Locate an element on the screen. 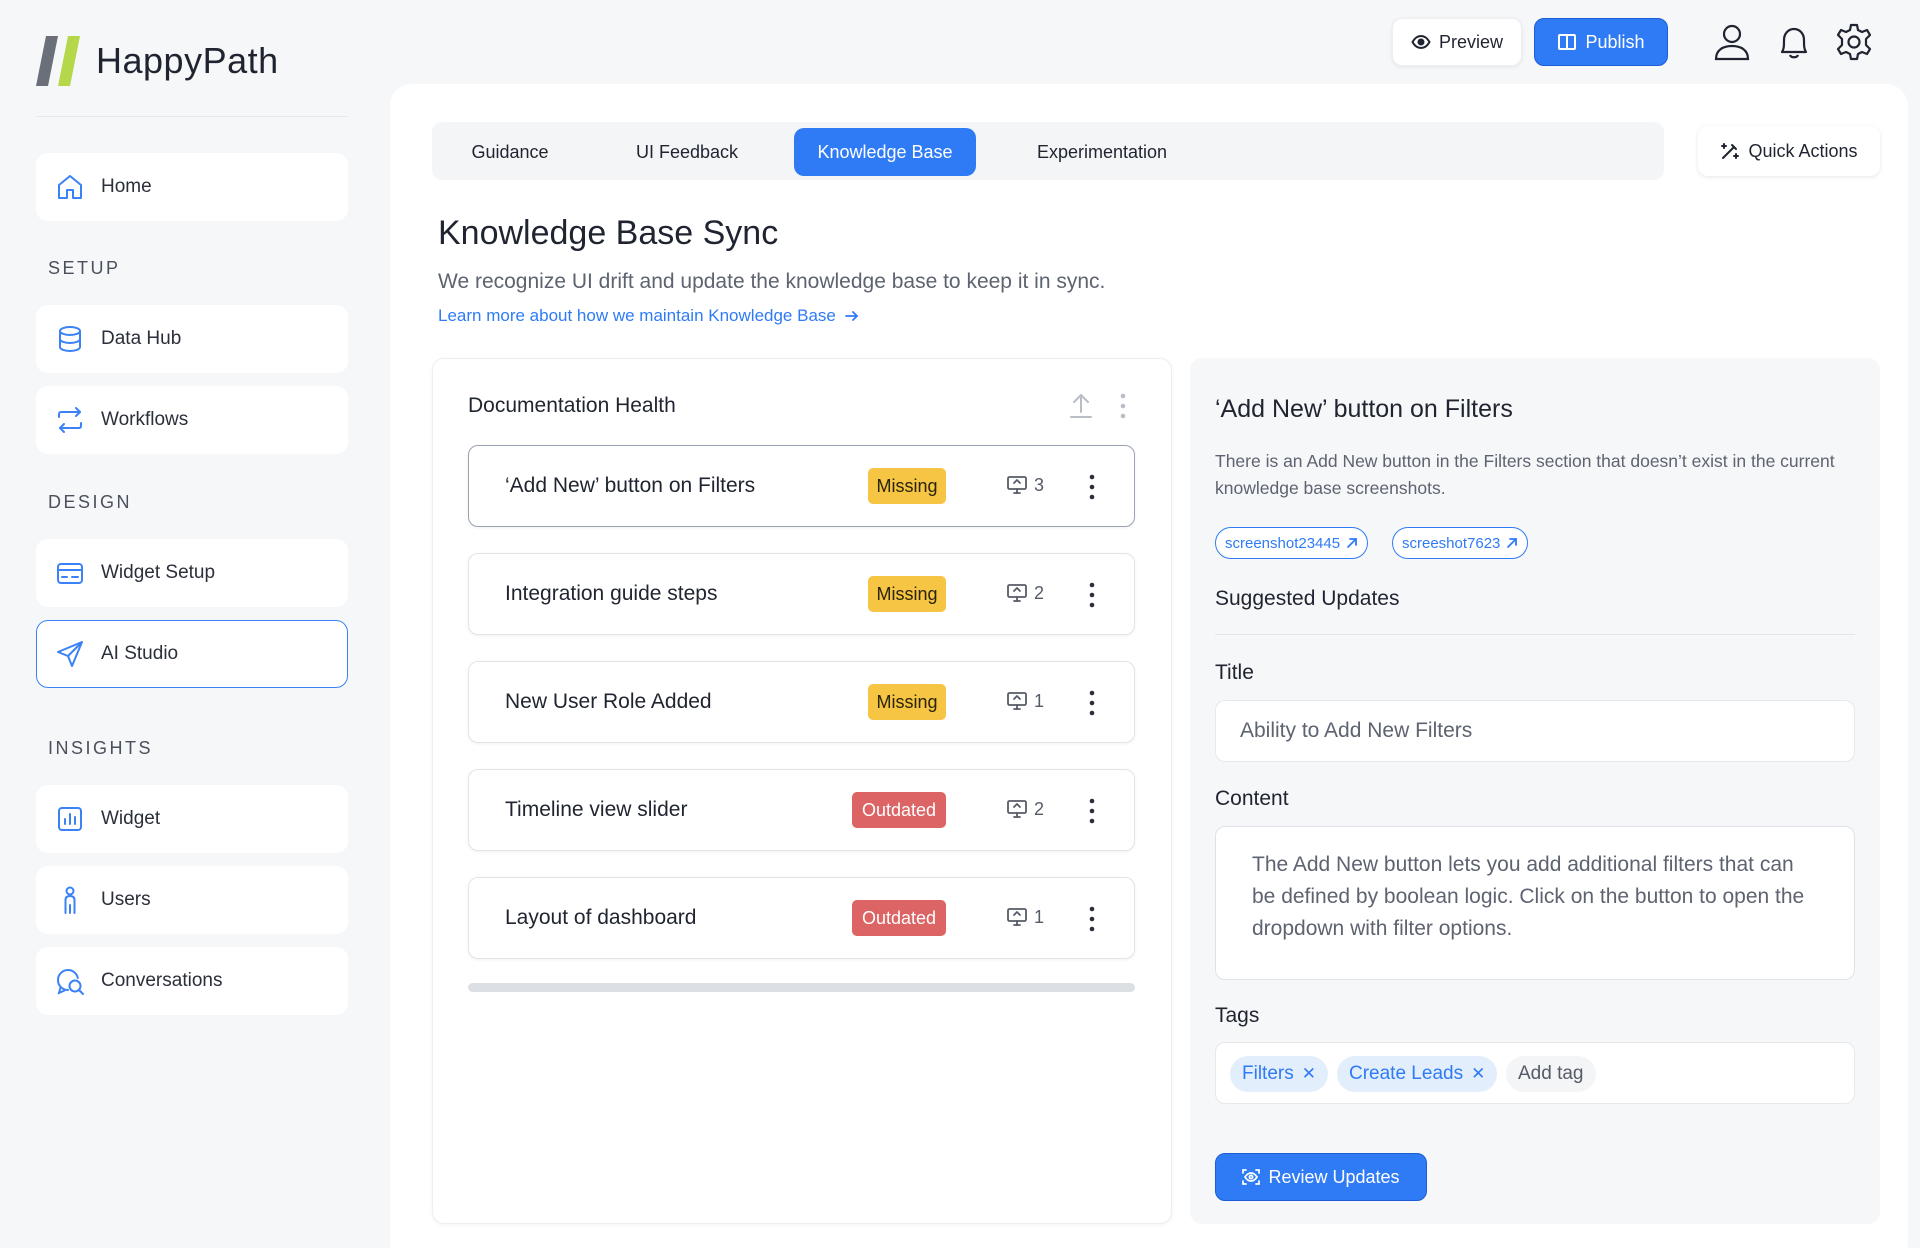  screenshot-link: screeshot7623 is located at coordinates (1460, 543).